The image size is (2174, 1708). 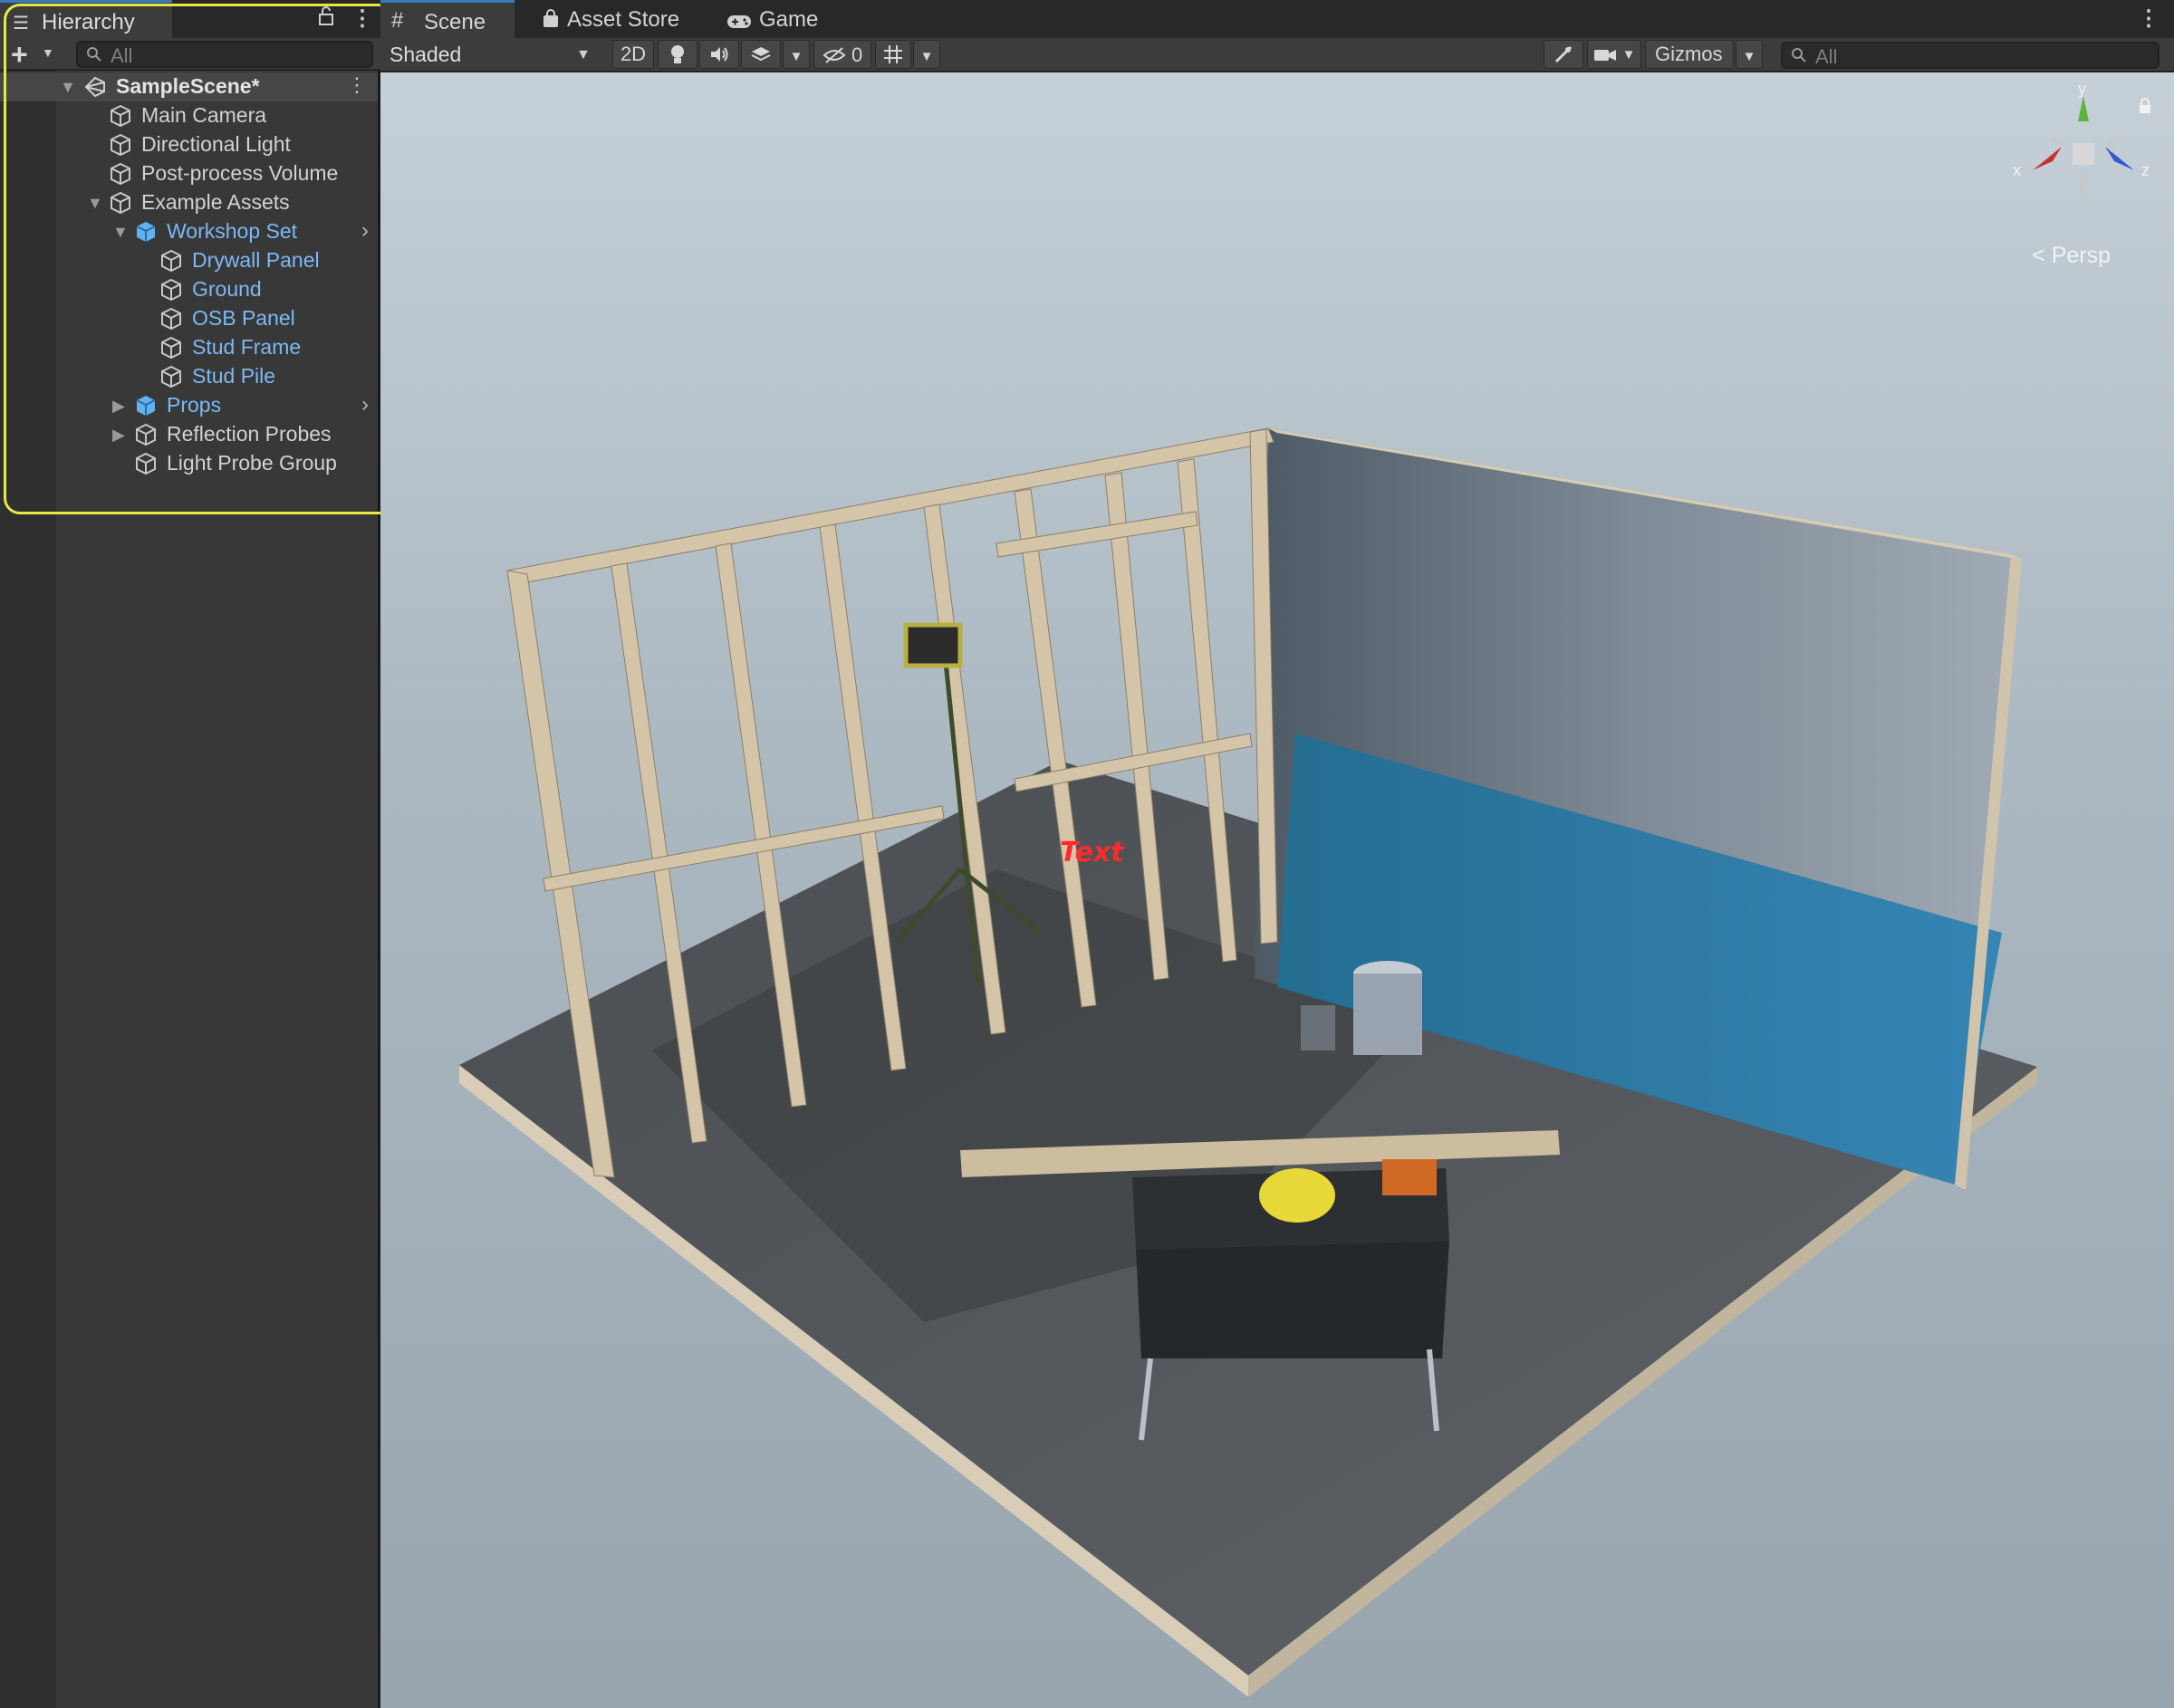 What do you see at coordinates (719, 54) in the screenshot?
I see `audio-toggle` at bounding box center [719, 54].